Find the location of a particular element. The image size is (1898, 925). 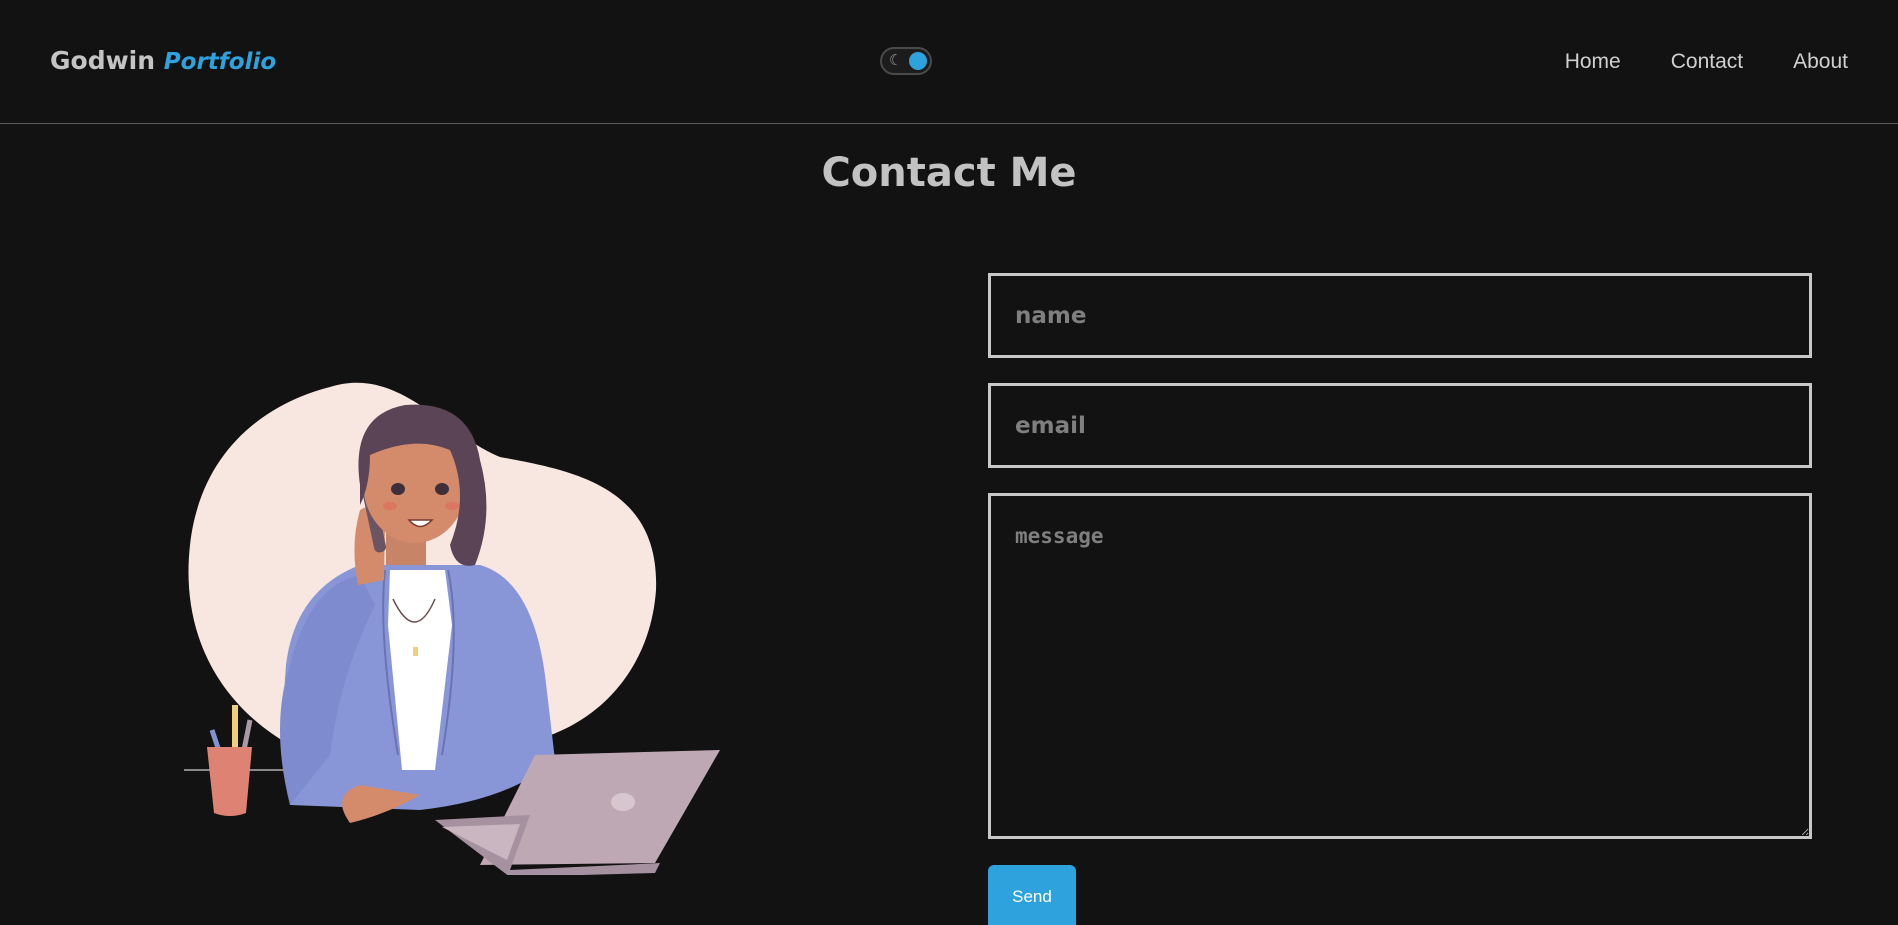

main-nav: Home Contact About is located at coordinates (1706, 62).